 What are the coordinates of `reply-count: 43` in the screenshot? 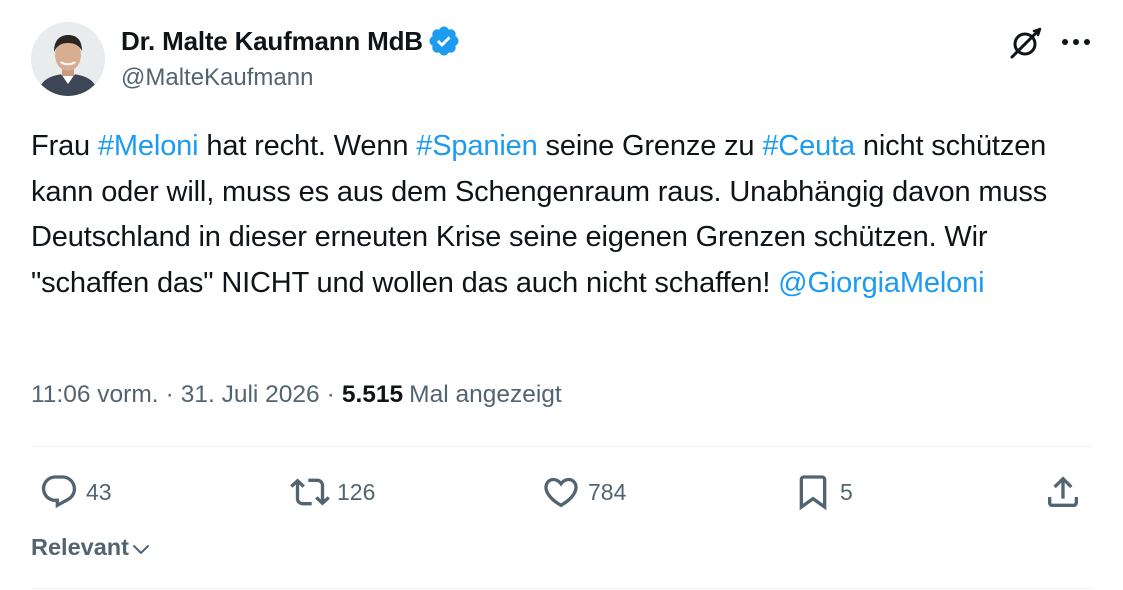 It's located at (99, 491).